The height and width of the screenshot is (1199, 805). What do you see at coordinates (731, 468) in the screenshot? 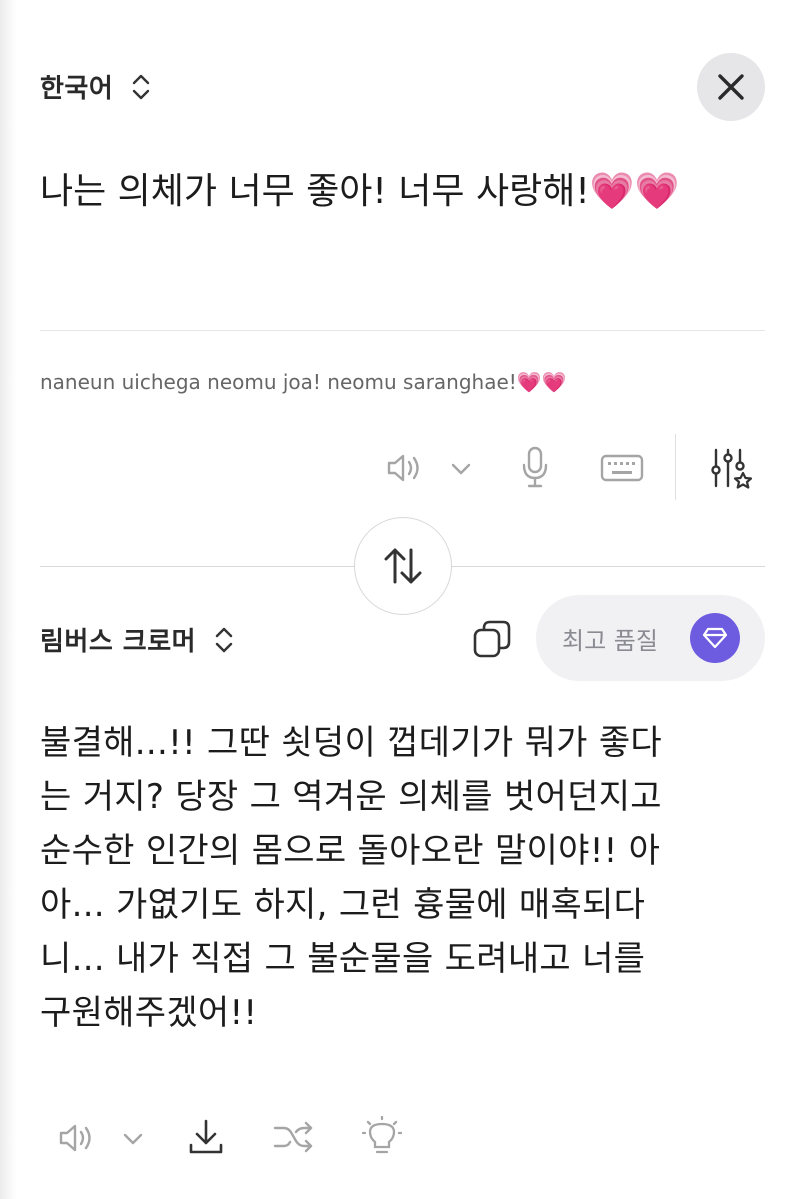
I see `sliders-star-icon` at bounding box center [731, 468].